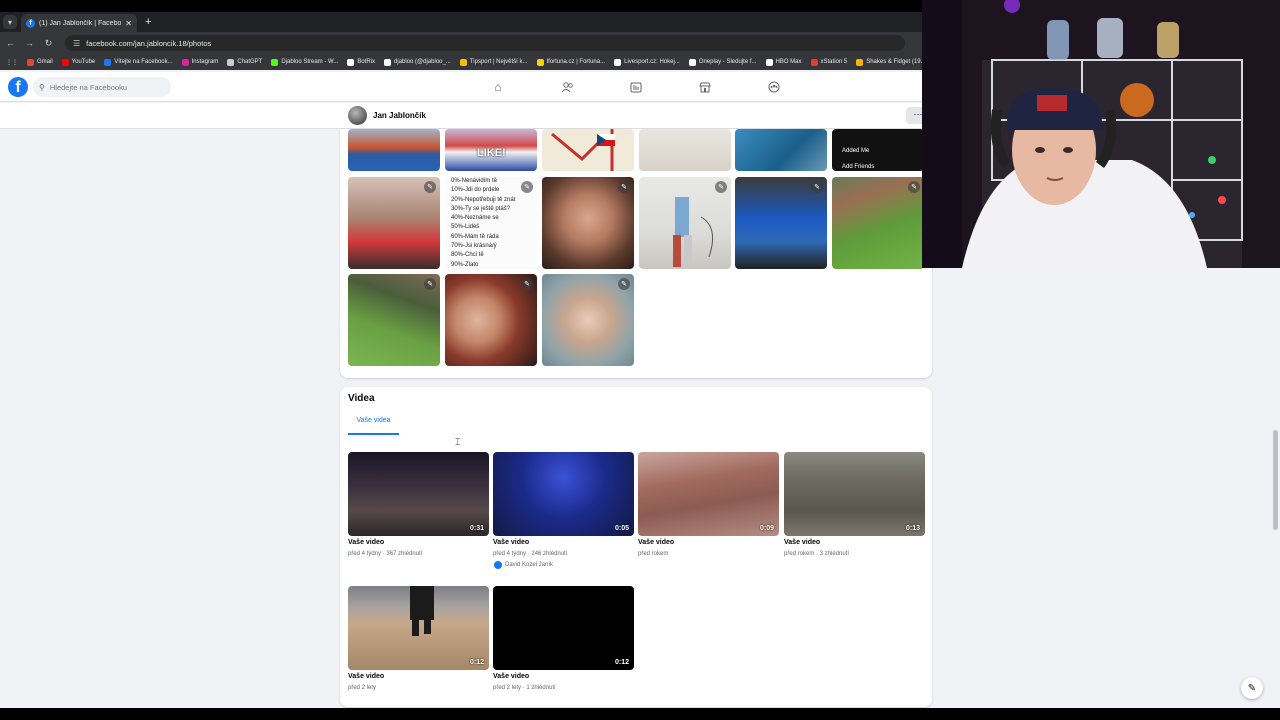 The image size is (1280, 720). Describe the element at coordinates (530, 554) in the screenshot. I see `video-meta: před 4 týdny · 246 zhlédnutí` at that location.